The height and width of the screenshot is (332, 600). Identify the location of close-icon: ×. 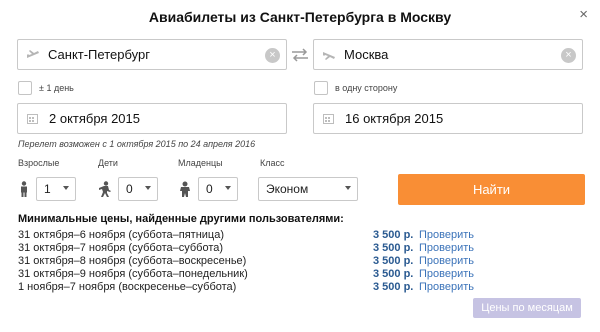
(583, 14).